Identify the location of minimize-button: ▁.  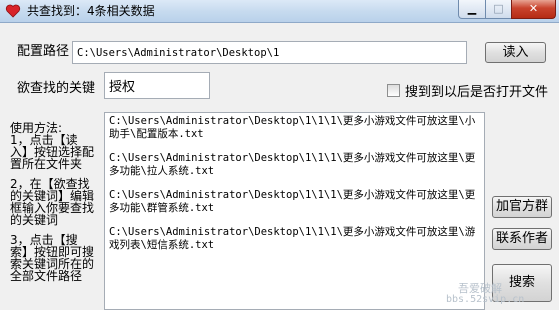
(472, 9).